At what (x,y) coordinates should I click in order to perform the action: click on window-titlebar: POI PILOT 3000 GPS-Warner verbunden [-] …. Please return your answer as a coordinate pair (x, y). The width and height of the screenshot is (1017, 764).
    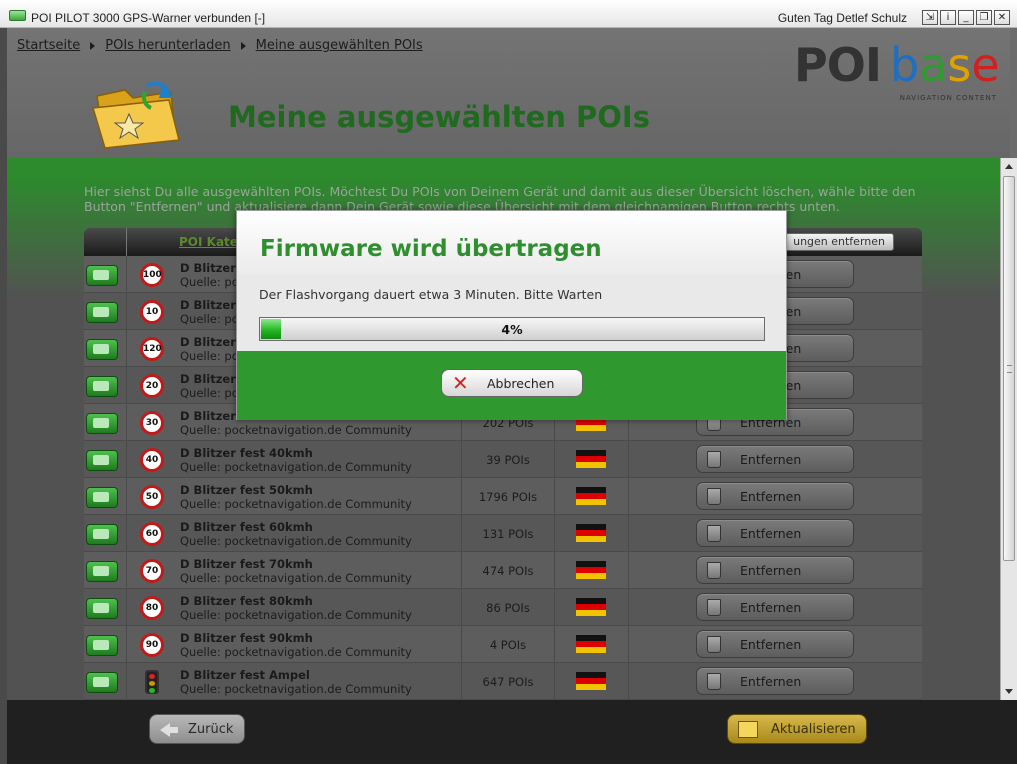
    Looking at the image, I should click on (508, 14).